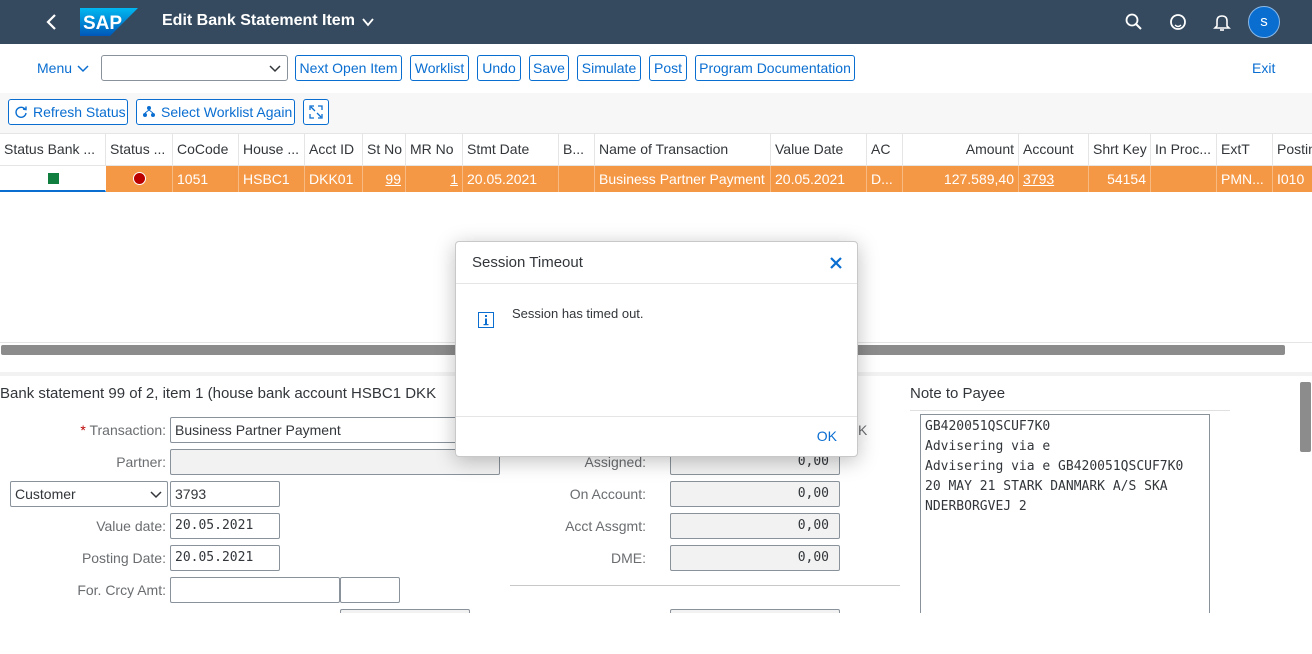  What do you see at coordinates (439, 68) in the screenshot?
I see `worklist-button: Worklist` at bounding box center [439, 68].